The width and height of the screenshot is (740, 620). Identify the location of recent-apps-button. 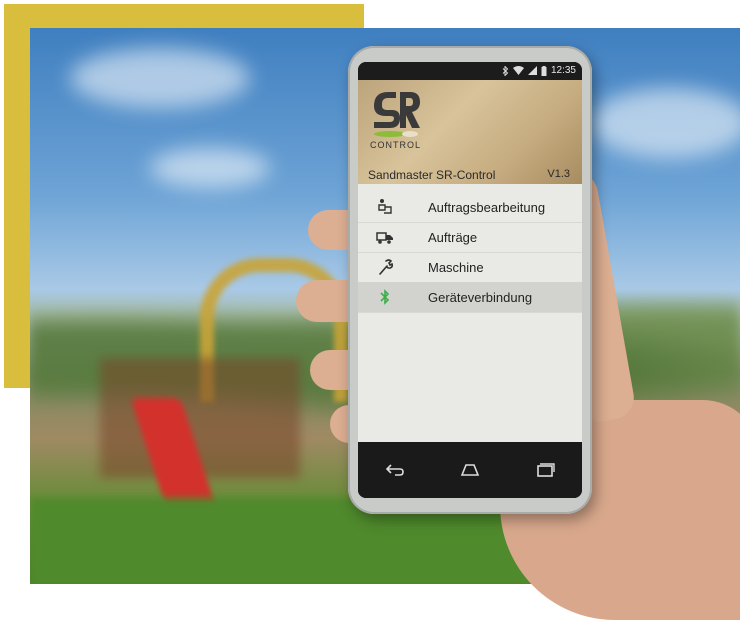
(545, 470).